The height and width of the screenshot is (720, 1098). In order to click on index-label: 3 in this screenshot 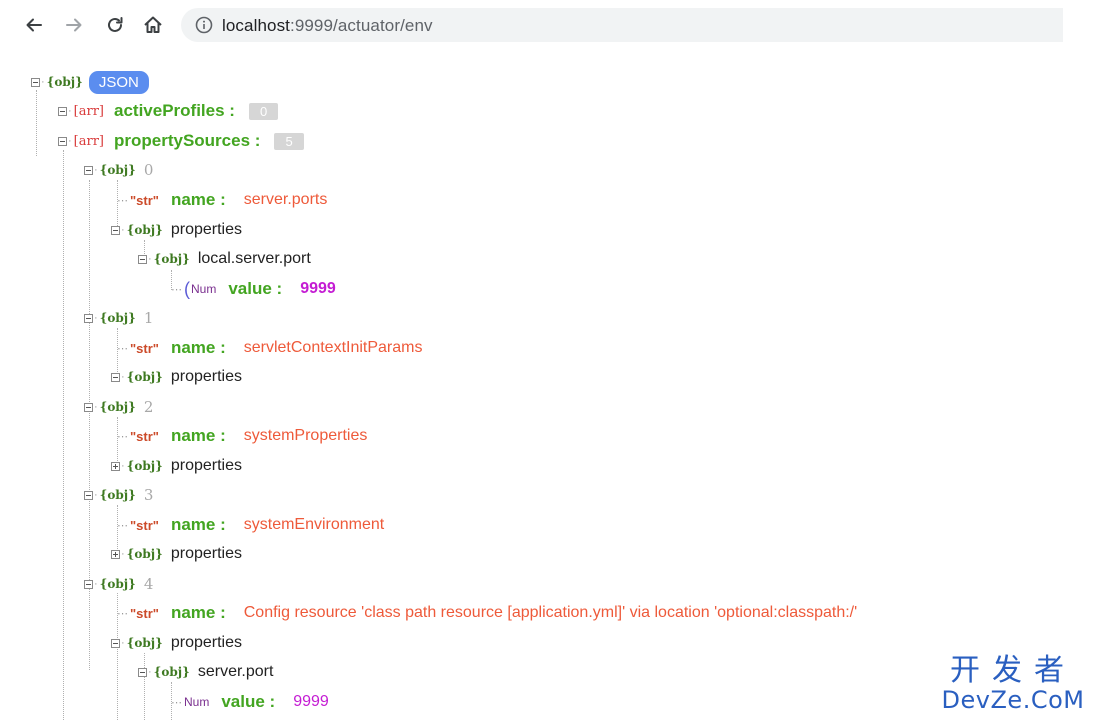, I will do `click(148, 495)`.